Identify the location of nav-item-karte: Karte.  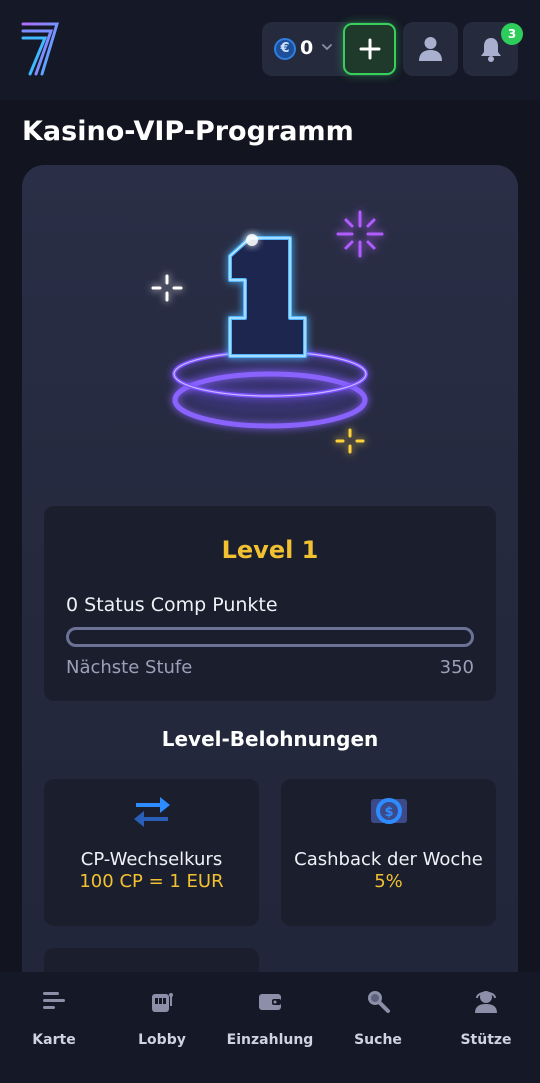
(54, 1027).